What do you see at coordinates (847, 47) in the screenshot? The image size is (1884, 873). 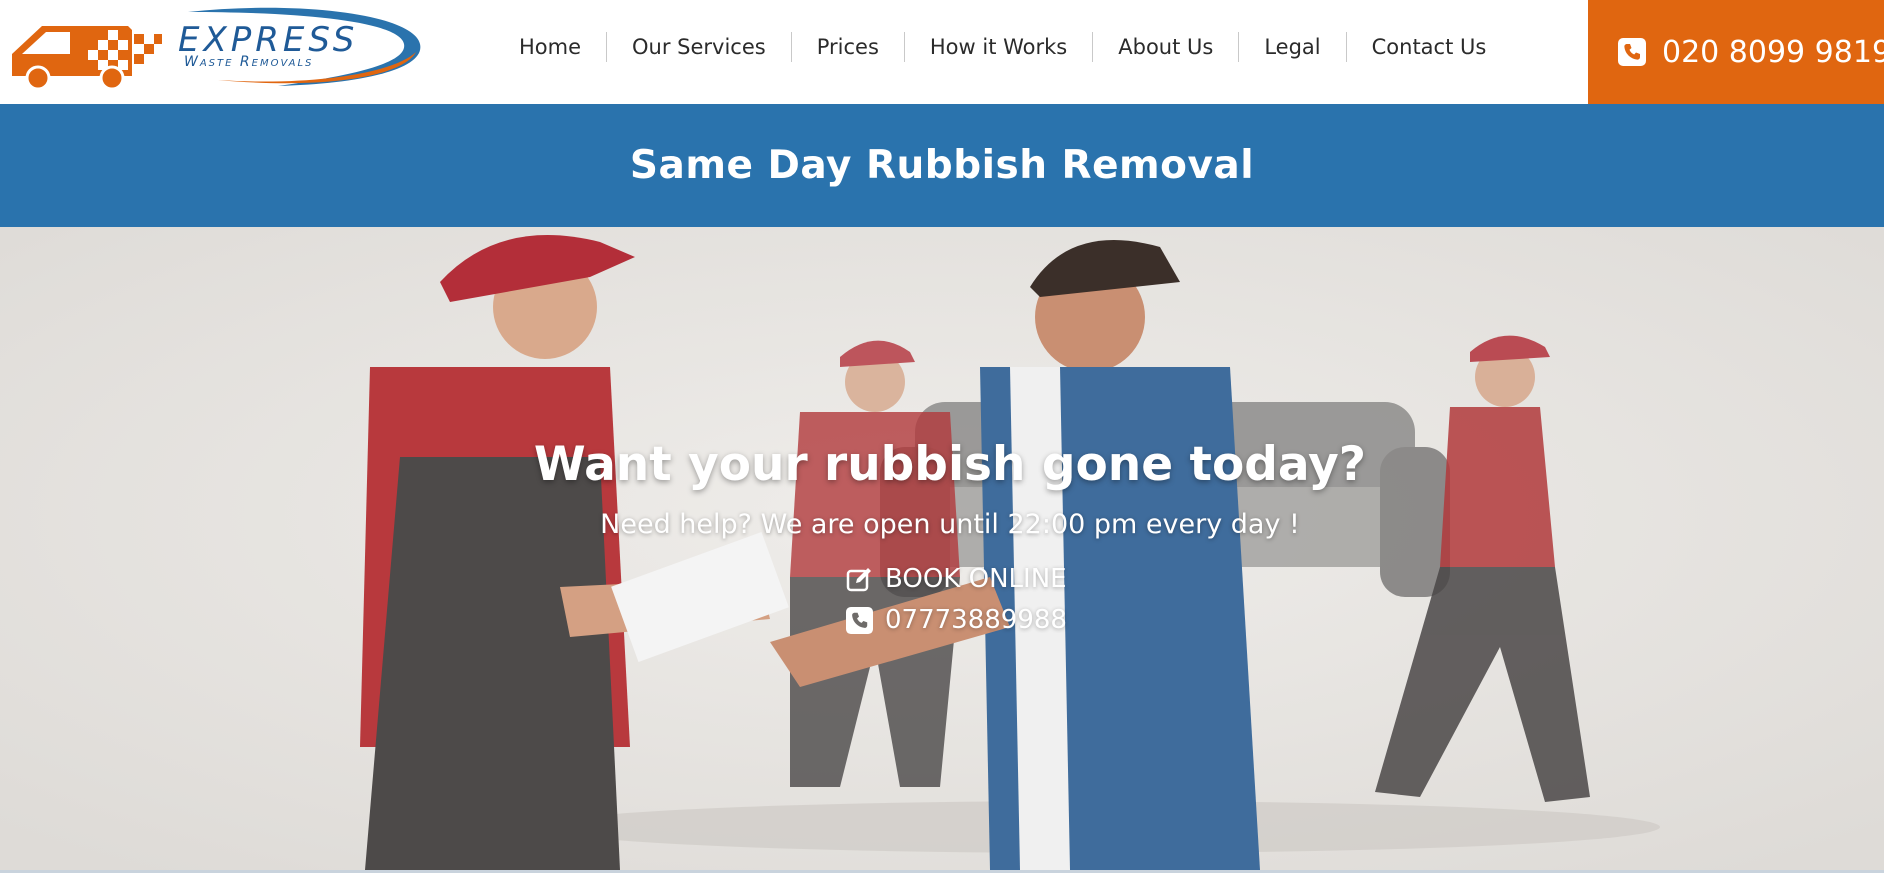 I see `nav-prices: Prices` at bounding box center [847, 47].